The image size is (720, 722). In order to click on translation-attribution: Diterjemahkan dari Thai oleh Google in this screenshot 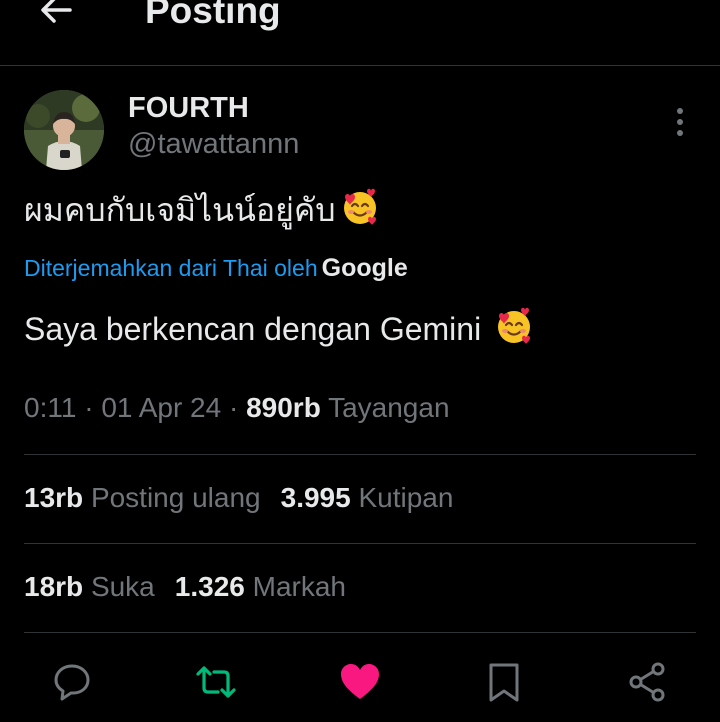, I will do `click(216, 268)`.